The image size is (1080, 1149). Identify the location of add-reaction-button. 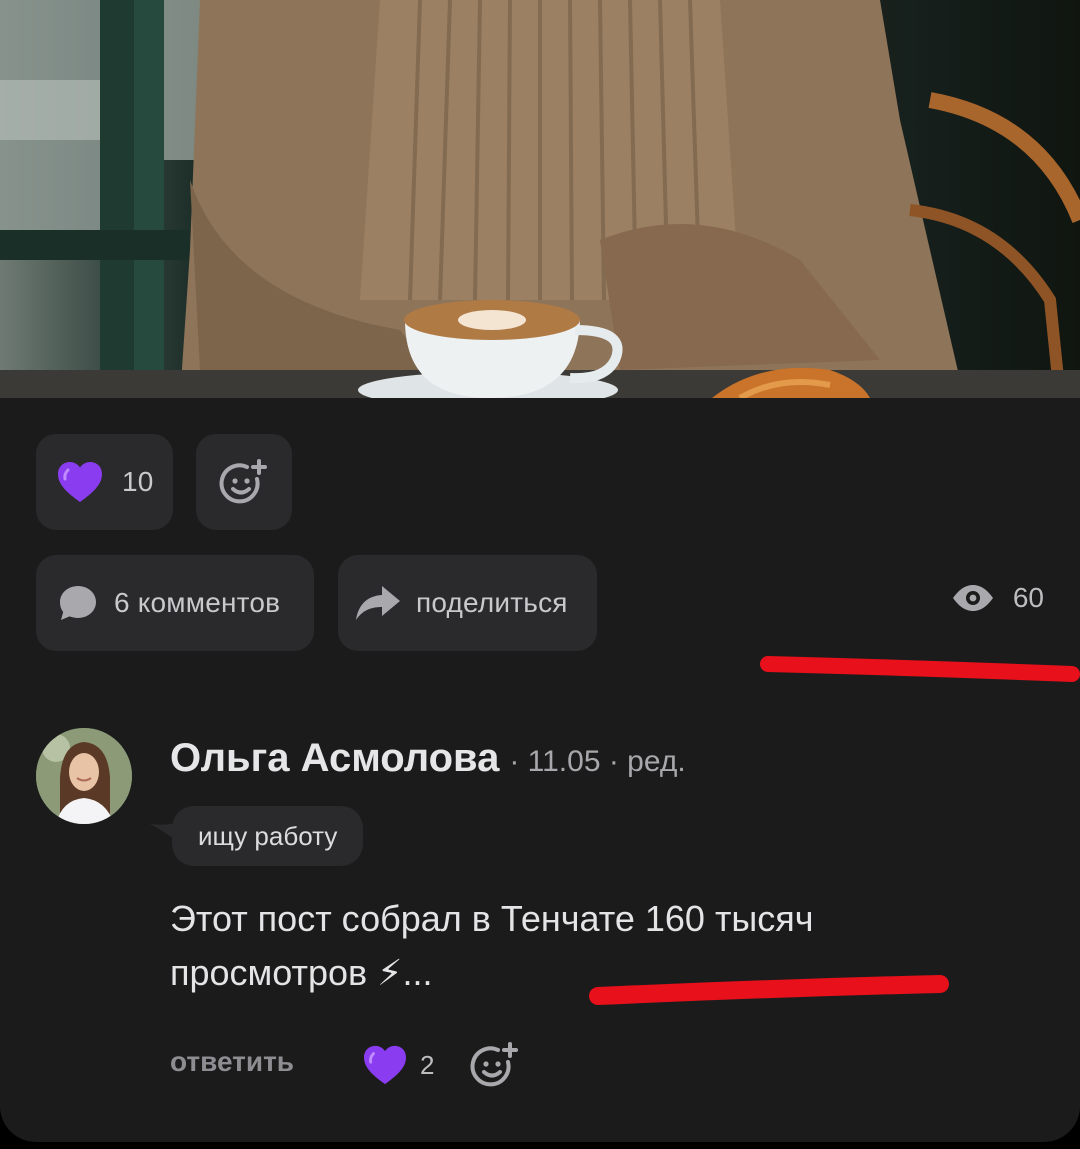
(244, 482).